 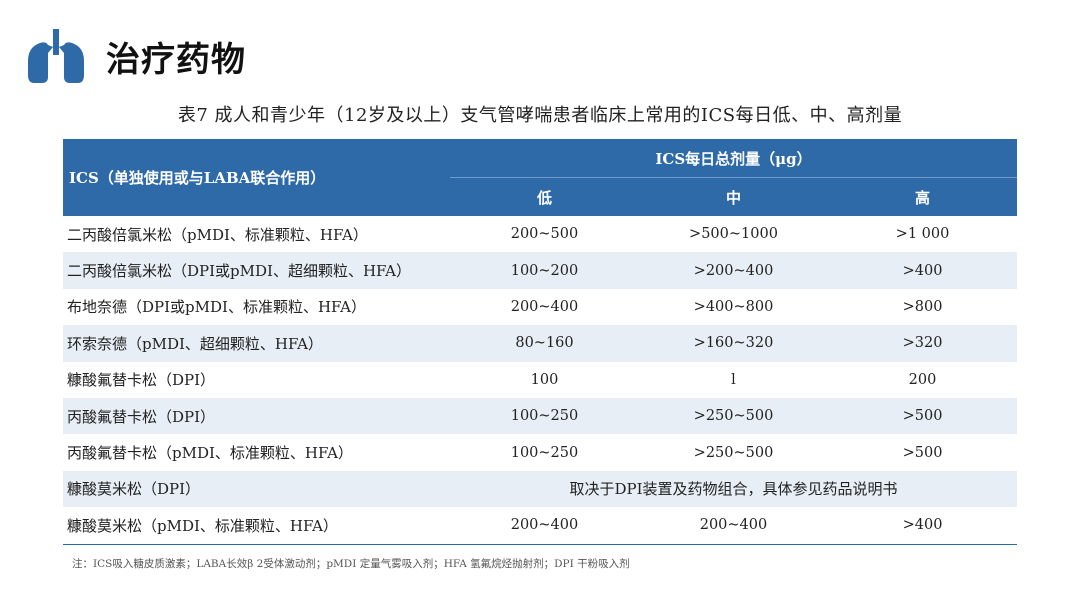 What do you see at coordinates (176, 59) in the screenshot?
I see `page-title: 治疗药物` at bounding box center [176, 59].